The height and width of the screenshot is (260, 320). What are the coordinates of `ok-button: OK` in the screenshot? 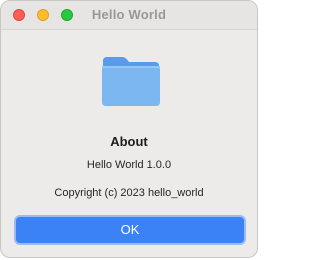 It's located at (130, 230).